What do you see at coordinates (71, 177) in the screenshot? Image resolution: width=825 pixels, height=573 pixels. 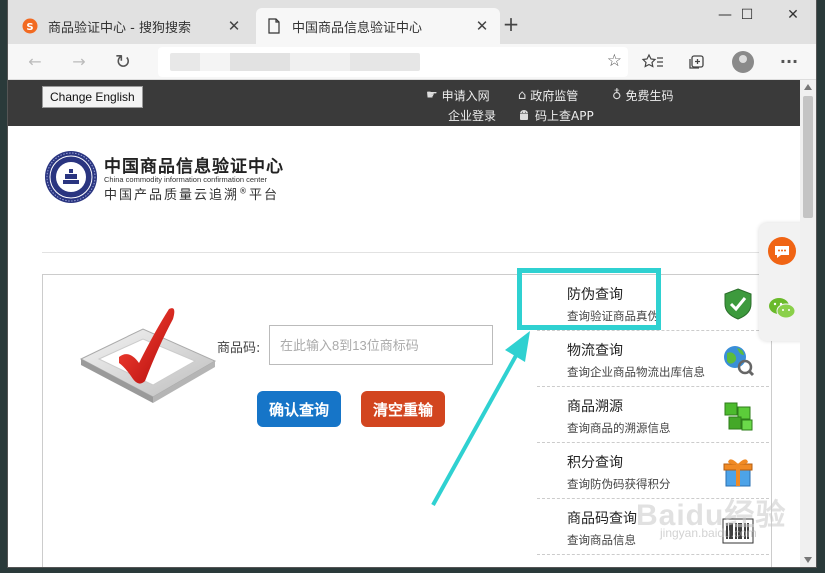 I see `ccic-seal-icon` at bounding box center [71, 177].